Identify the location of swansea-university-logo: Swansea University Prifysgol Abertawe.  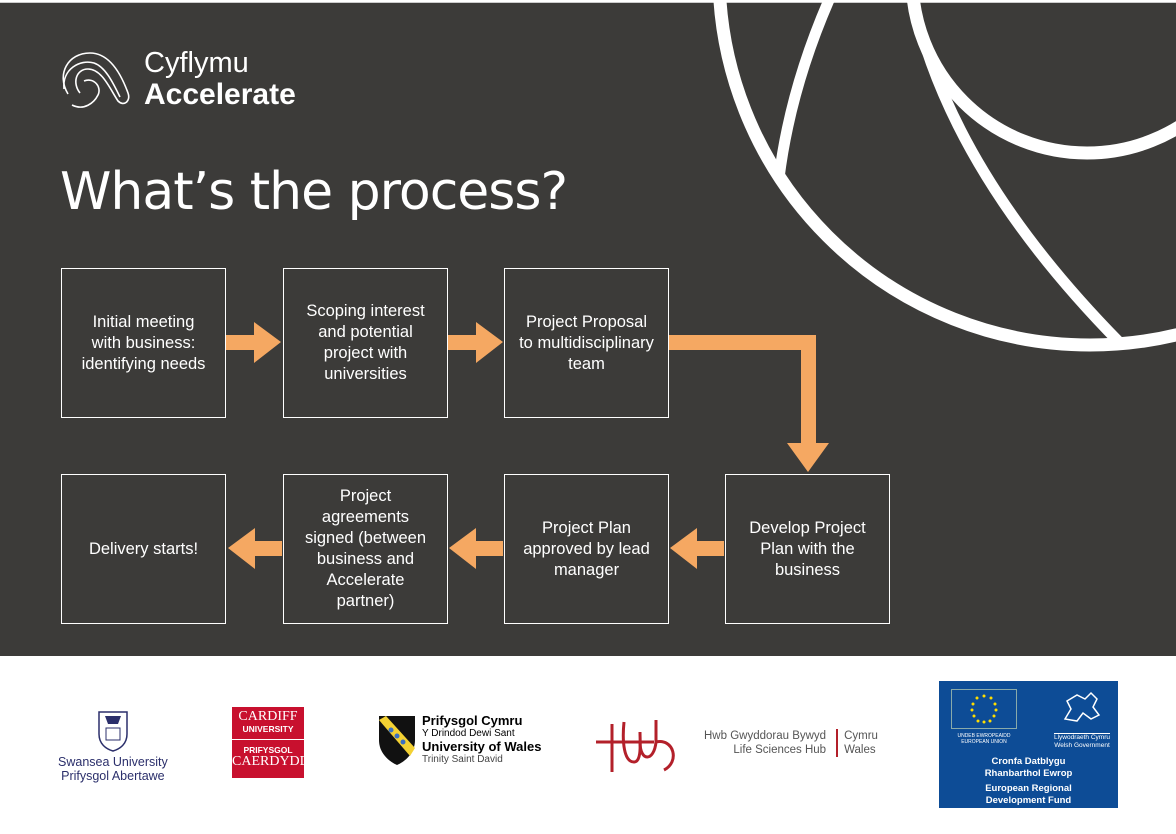
(113, 745).